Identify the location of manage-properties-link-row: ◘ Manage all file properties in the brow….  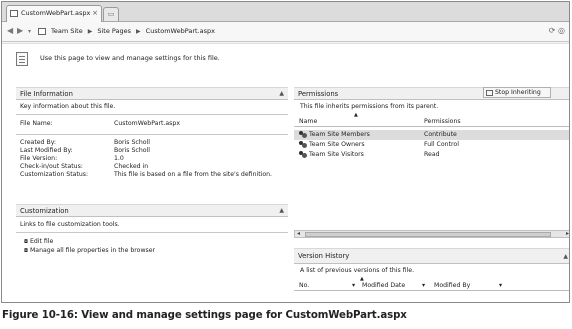
(89, 250).